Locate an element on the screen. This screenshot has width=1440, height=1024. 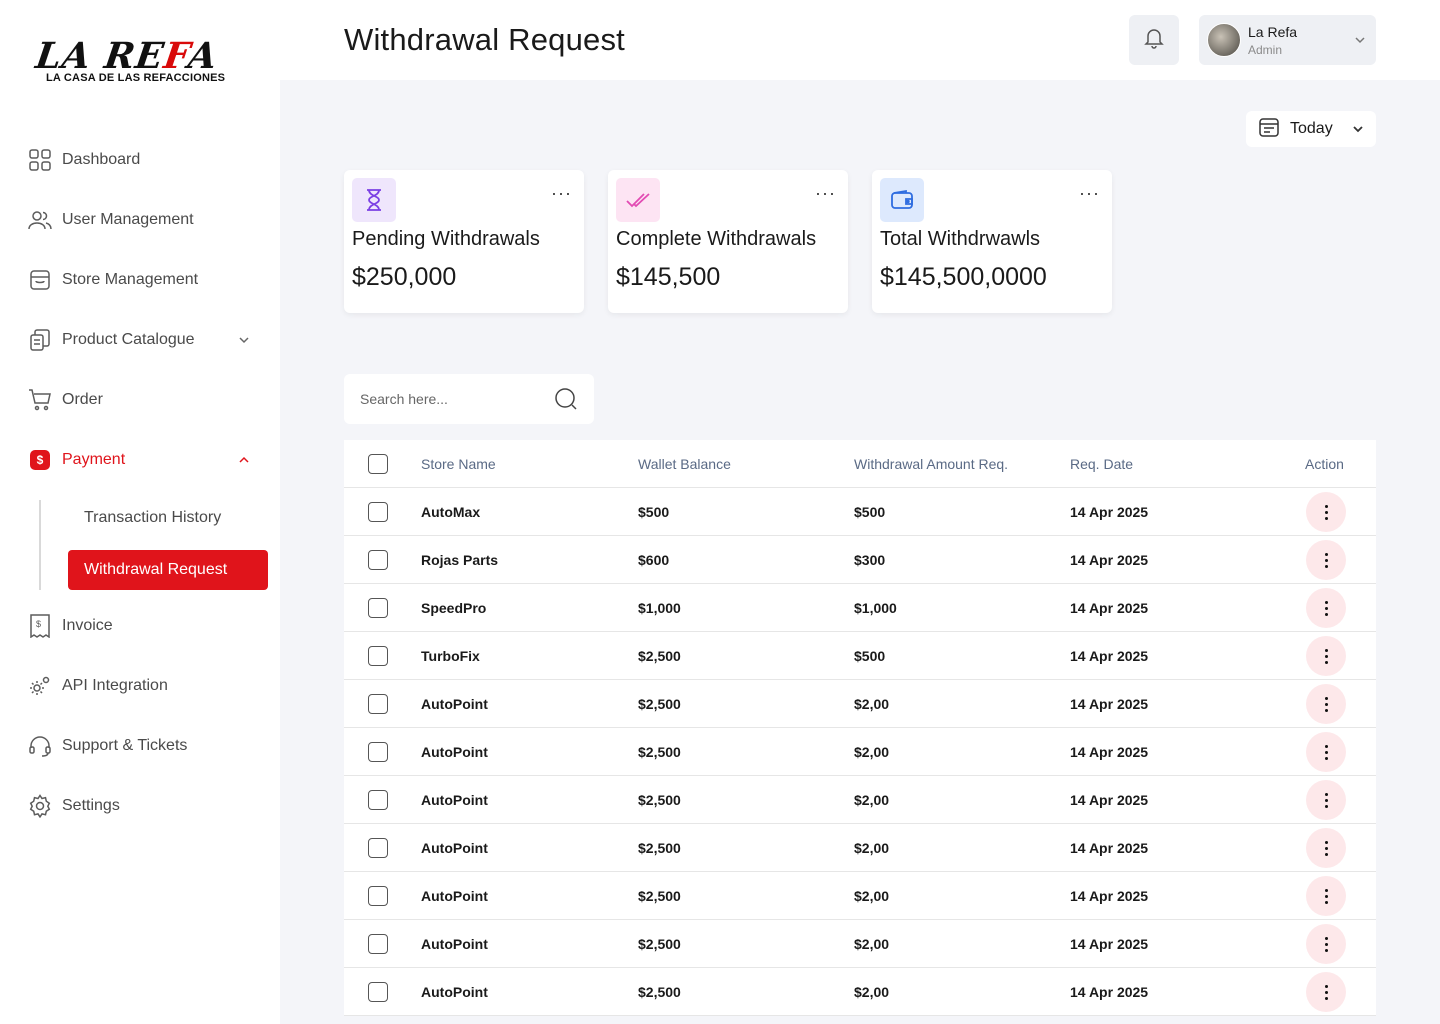
user-name: La Refa is located at coordinates (1273, 32).